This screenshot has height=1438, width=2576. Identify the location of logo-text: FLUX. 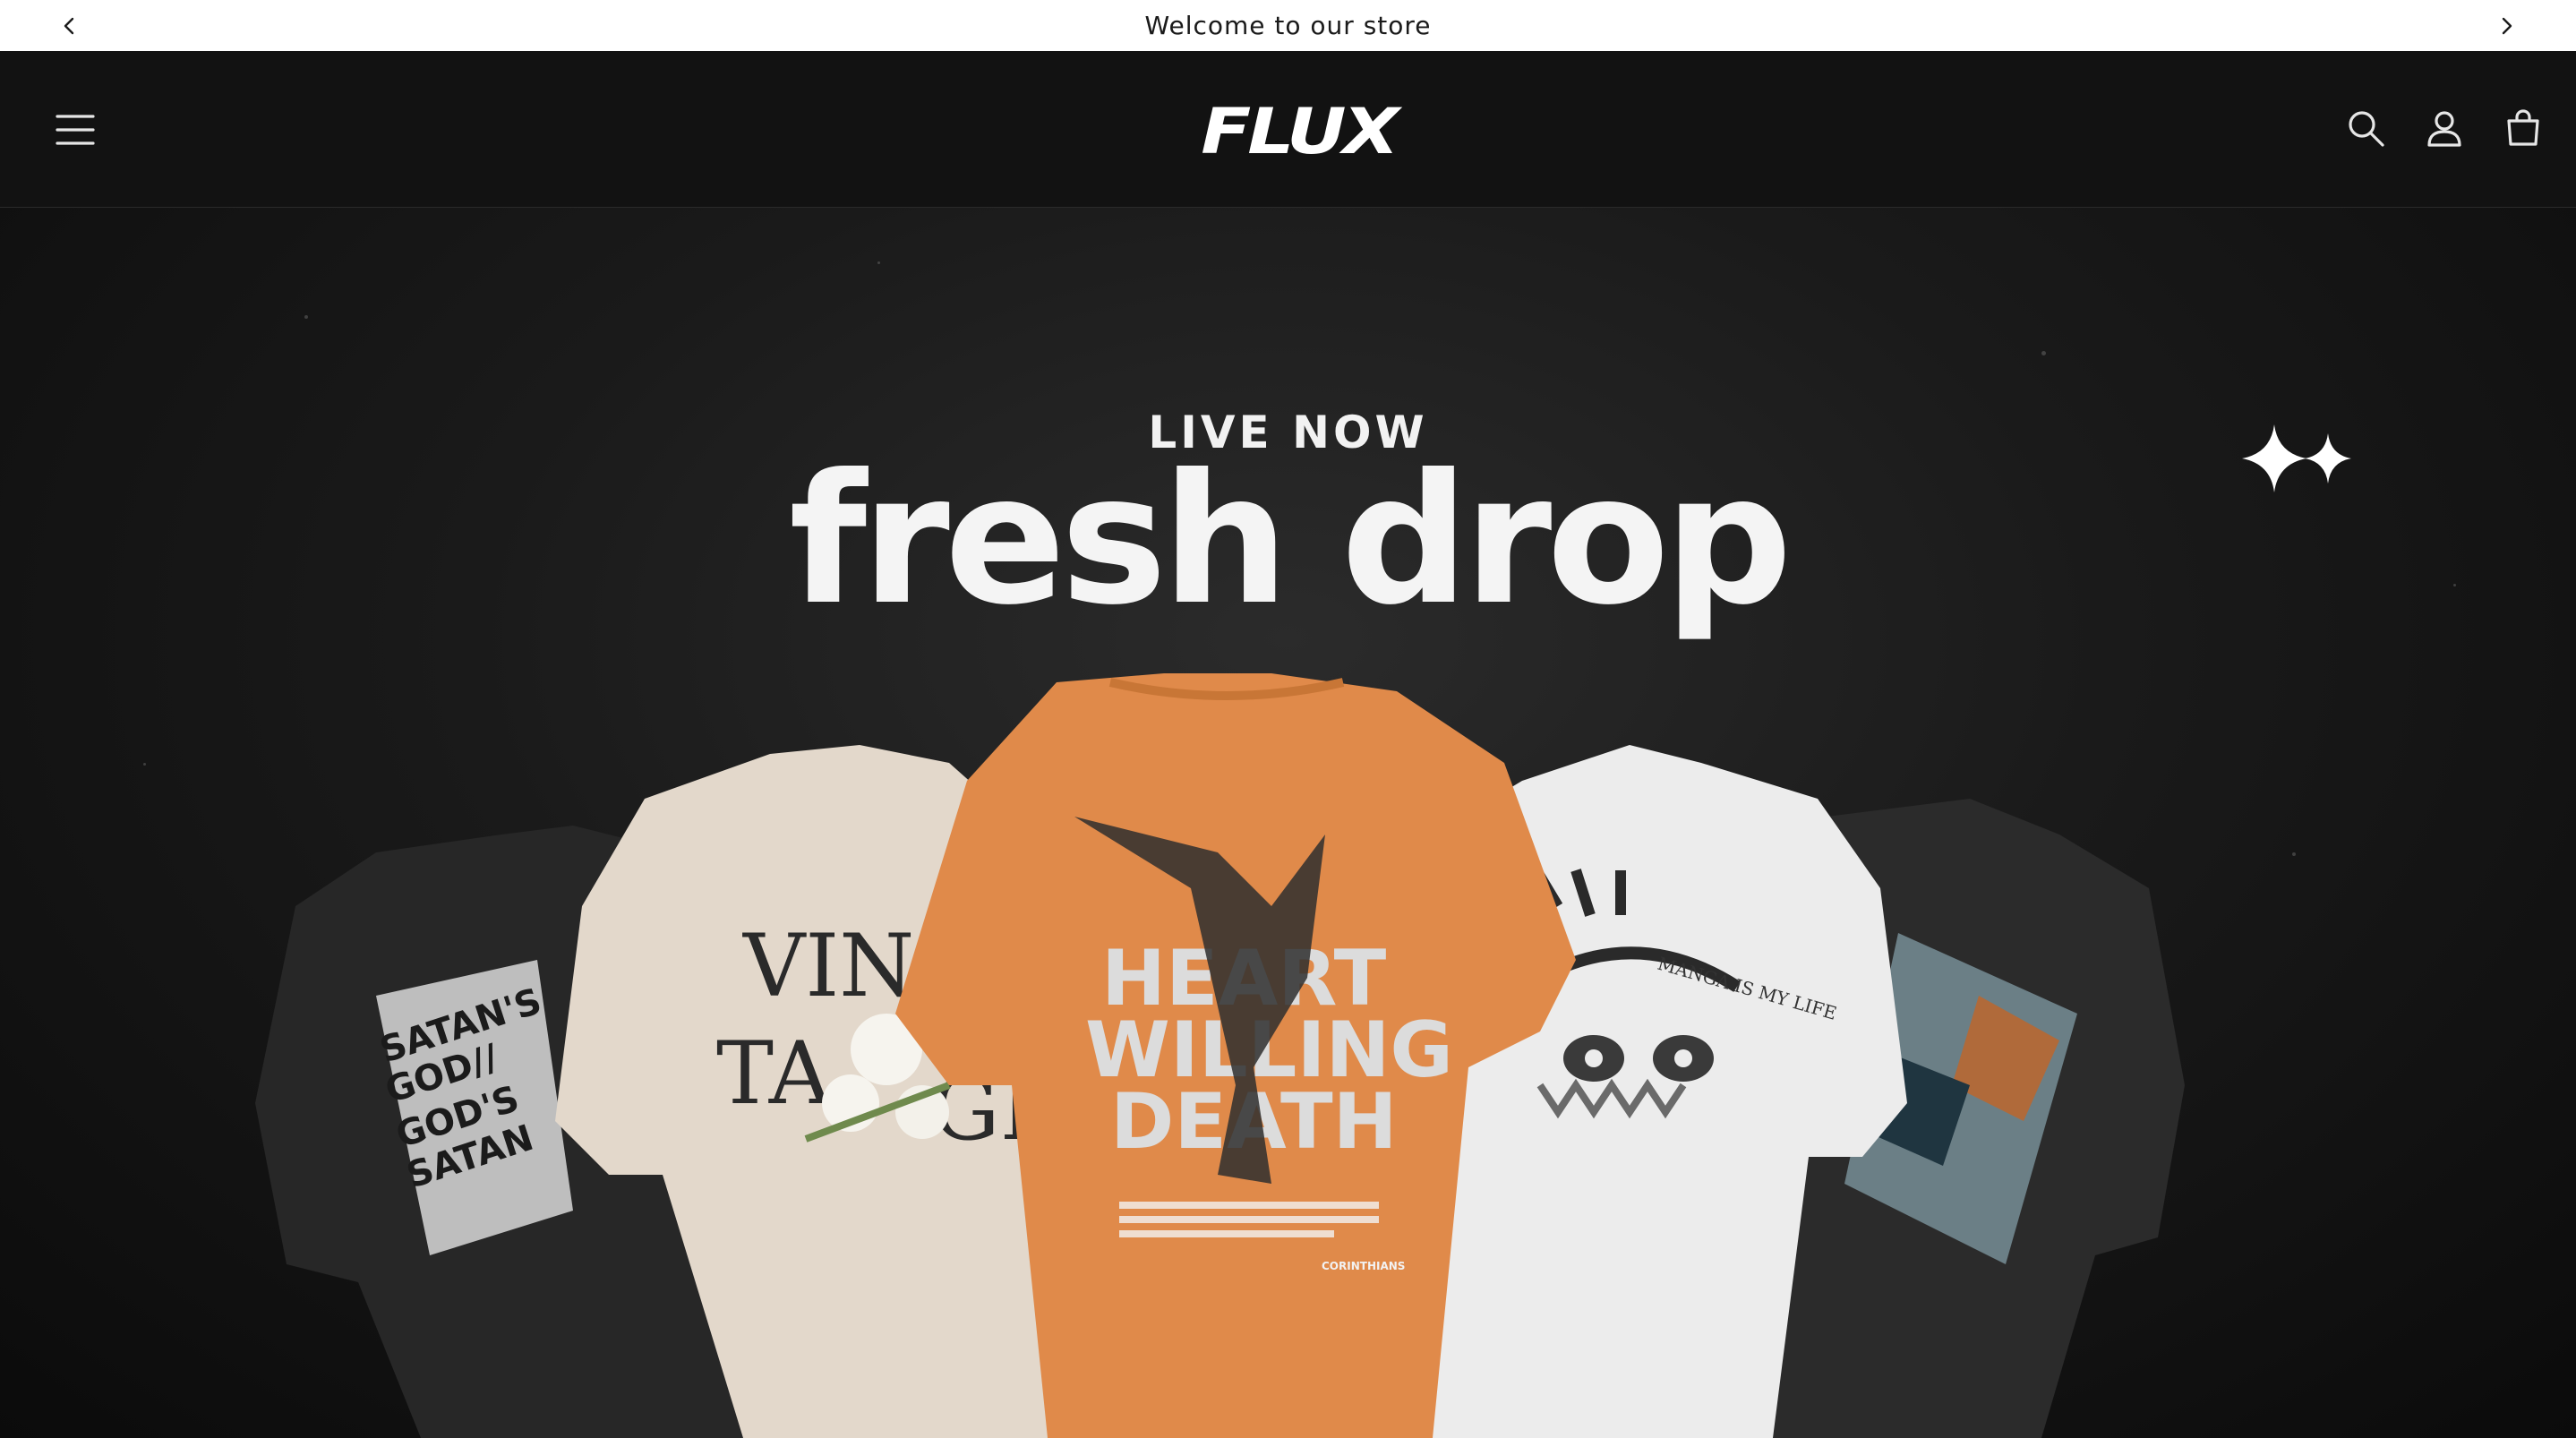
(1300, 131).